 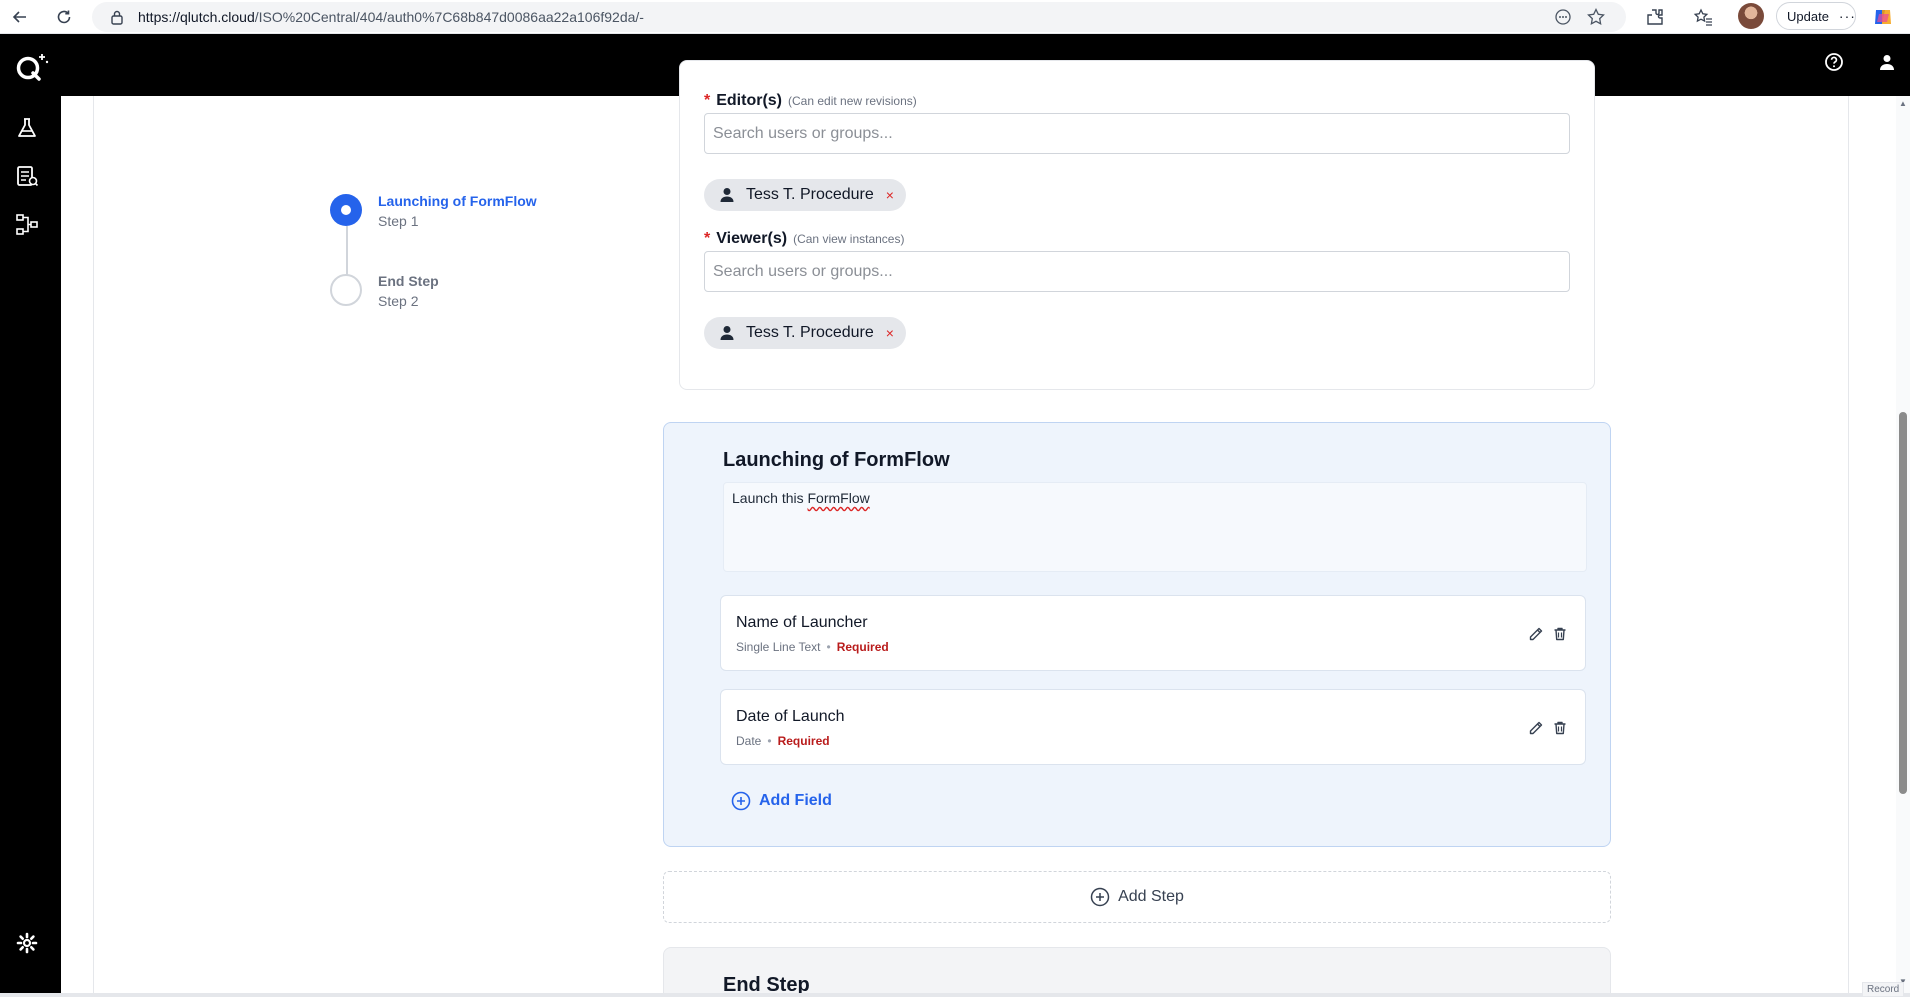 What do you see at coordinates (27, 943) in the screenshot?
I see `settings-gear-icon` at bounding box center [27, 943].